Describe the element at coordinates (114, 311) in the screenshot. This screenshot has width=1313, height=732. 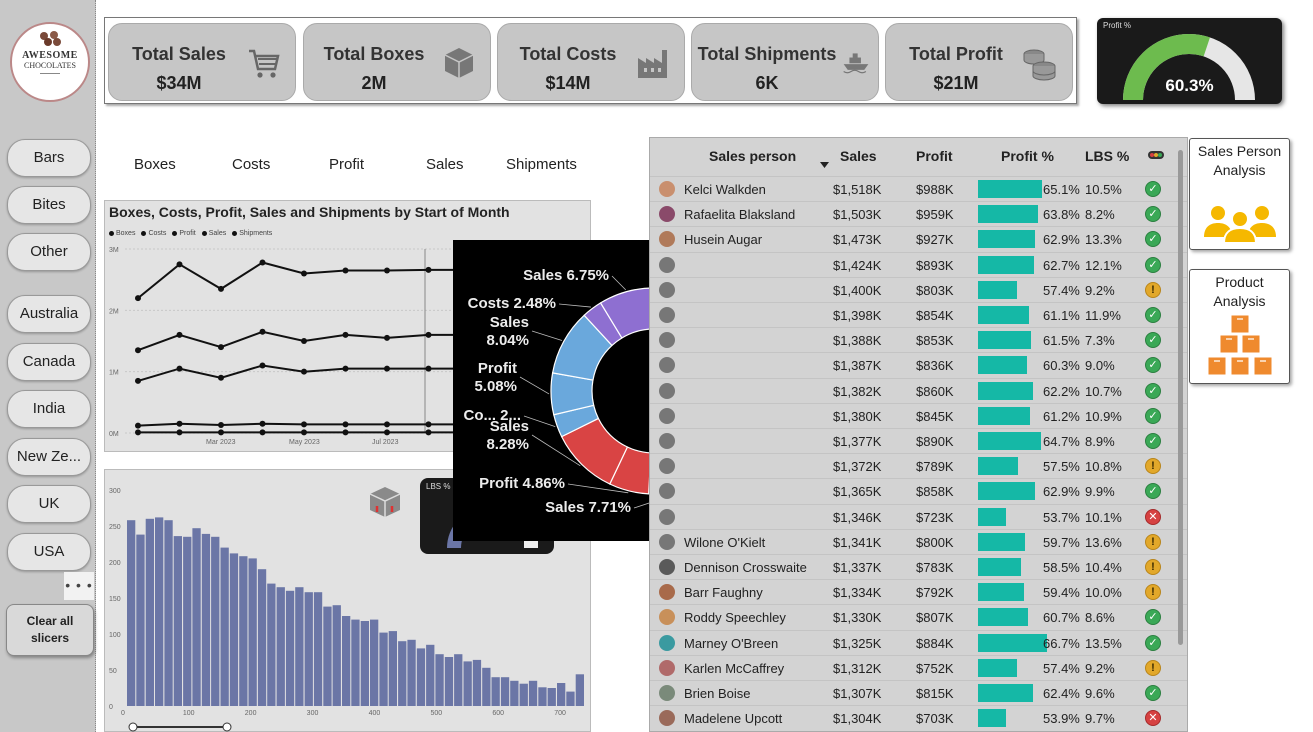
I see `y-tick-label: 2M` at that location.